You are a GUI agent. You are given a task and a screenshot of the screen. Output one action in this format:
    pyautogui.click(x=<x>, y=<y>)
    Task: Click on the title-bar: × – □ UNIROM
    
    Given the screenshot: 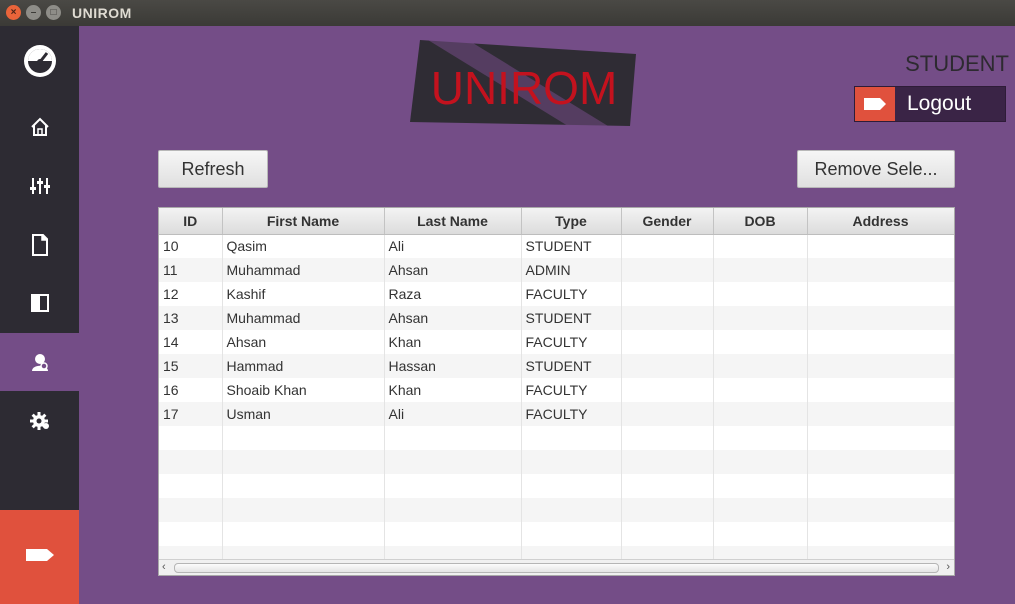 What is the action you would take?
    pyautogui.click(x=507, y=13)
    